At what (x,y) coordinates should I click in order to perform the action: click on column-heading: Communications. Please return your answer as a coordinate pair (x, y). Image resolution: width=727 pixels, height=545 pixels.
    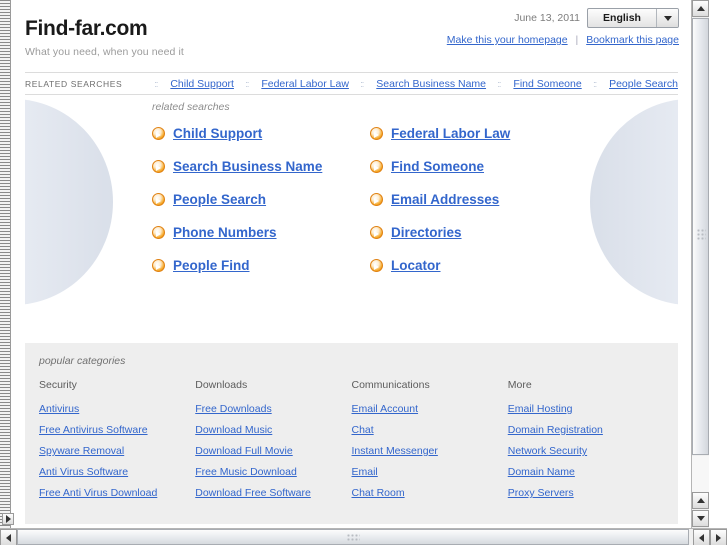
    Looking at the image, I should click on (390, 385).